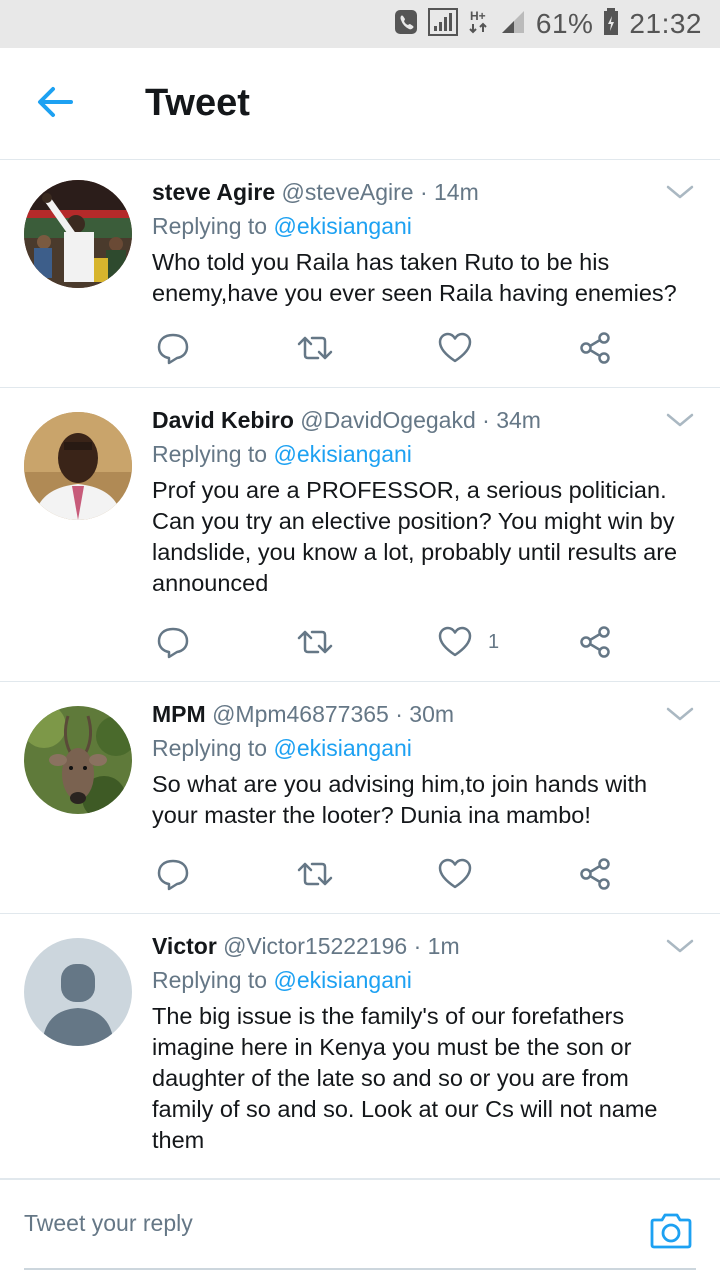 This screenshot has width=720, height=1280. Describe the element at coordinates (360, 1269) in the screenshot. I see `reply-input-underline` at that location.